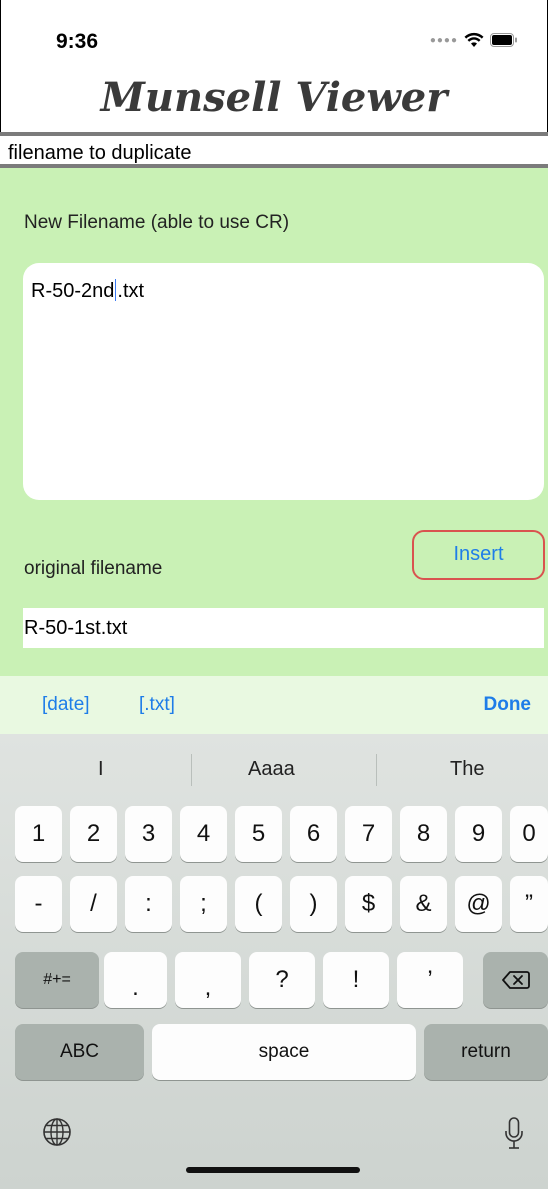  I want to click on signal-icon: ●●●●, so click(443, 40).